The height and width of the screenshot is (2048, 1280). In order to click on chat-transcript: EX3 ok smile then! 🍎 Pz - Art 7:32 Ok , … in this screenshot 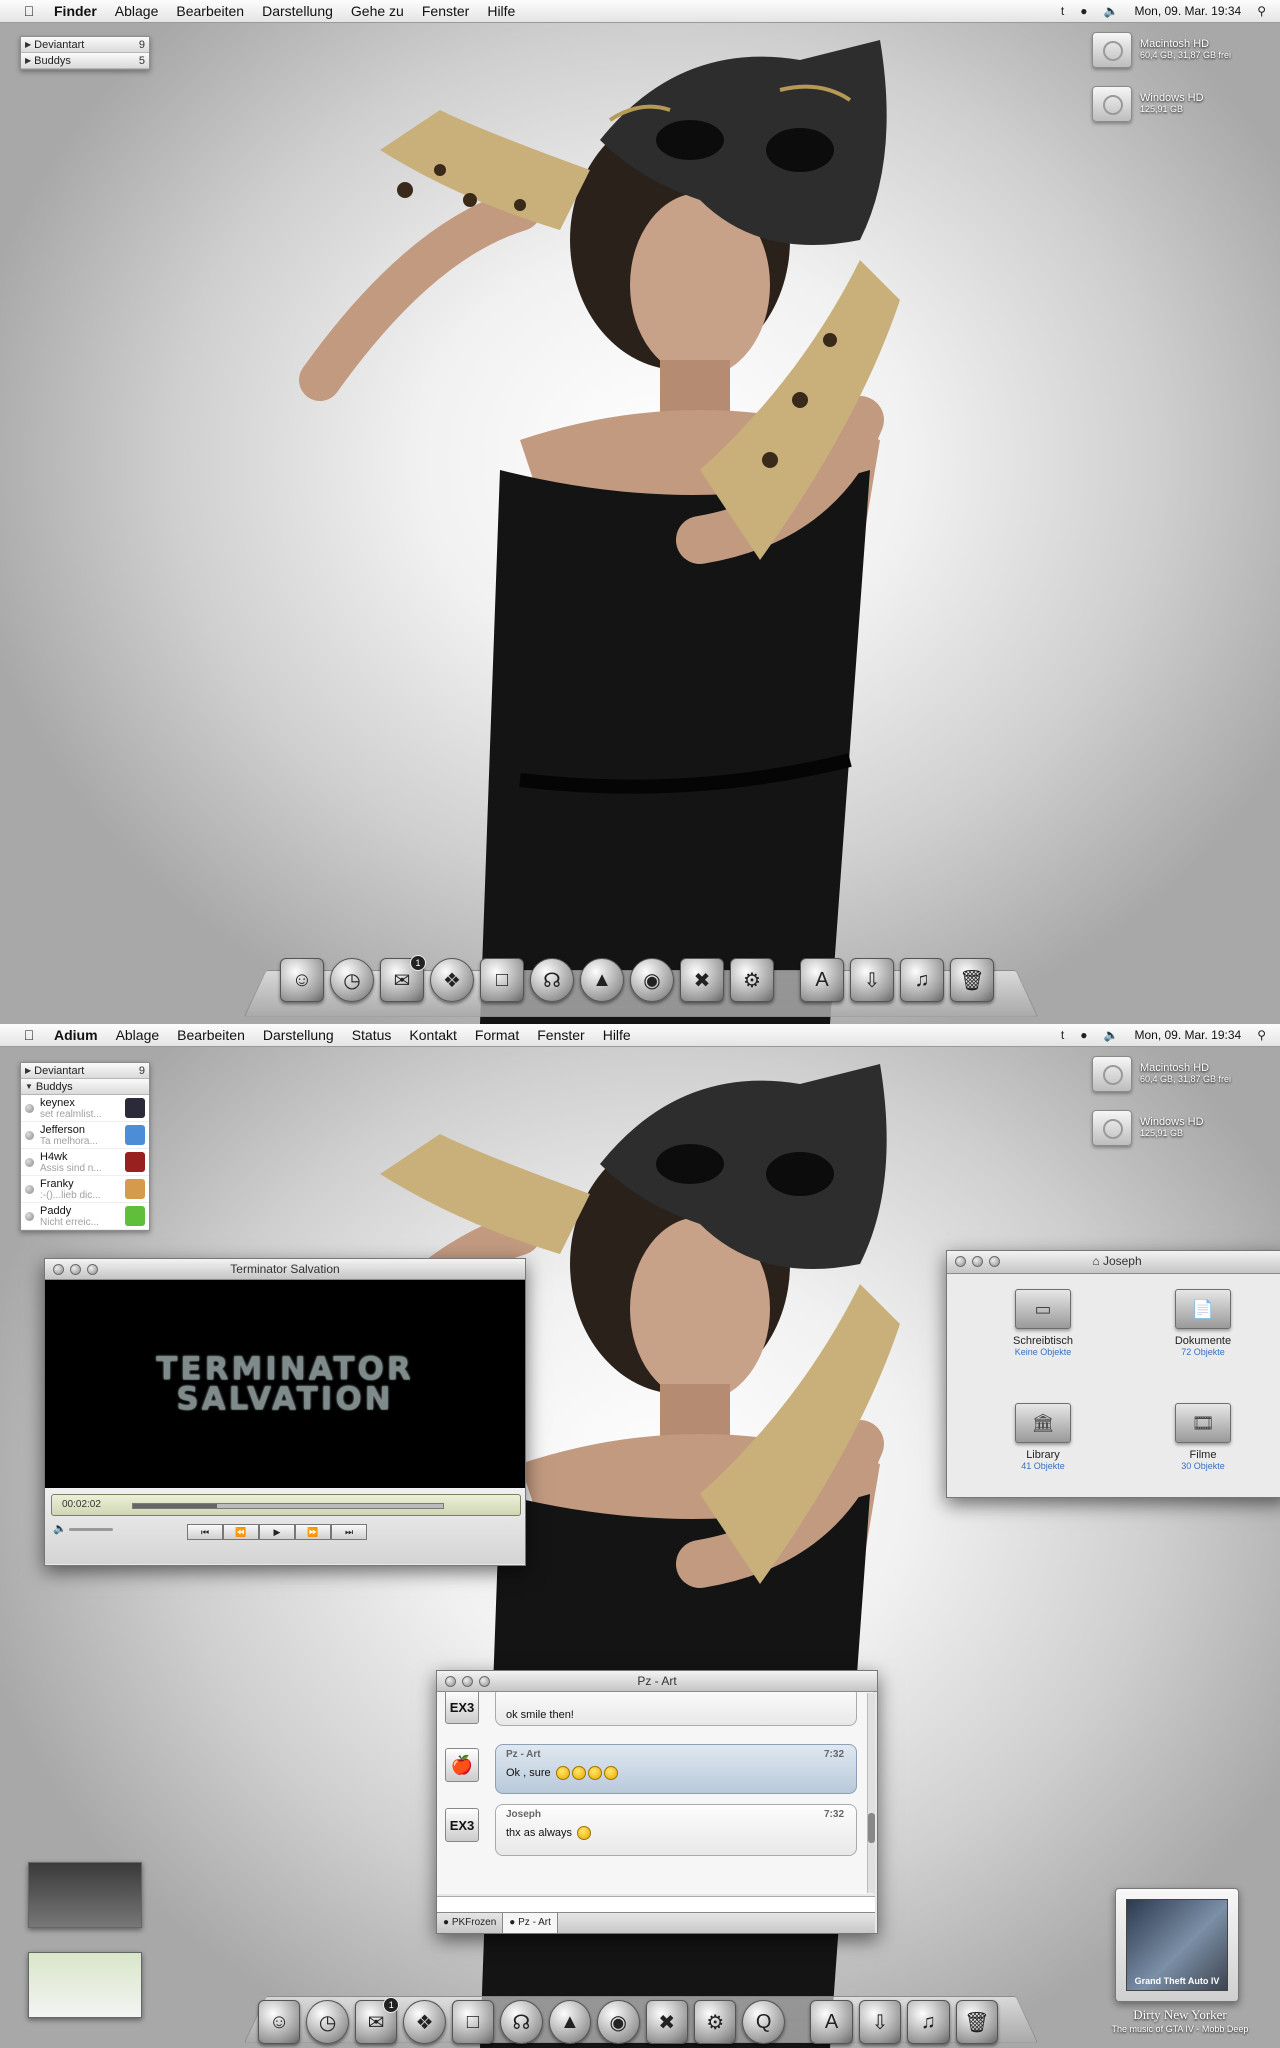, I will do `click(655, 1793)`.